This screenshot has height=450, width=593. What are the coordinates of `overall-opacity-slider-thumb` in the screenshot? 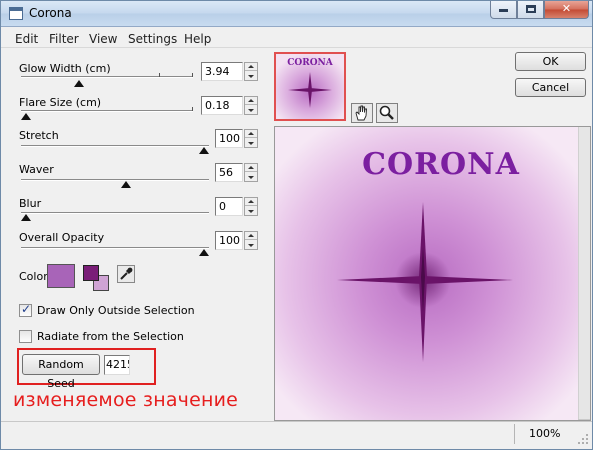 It's located at (204, 252).